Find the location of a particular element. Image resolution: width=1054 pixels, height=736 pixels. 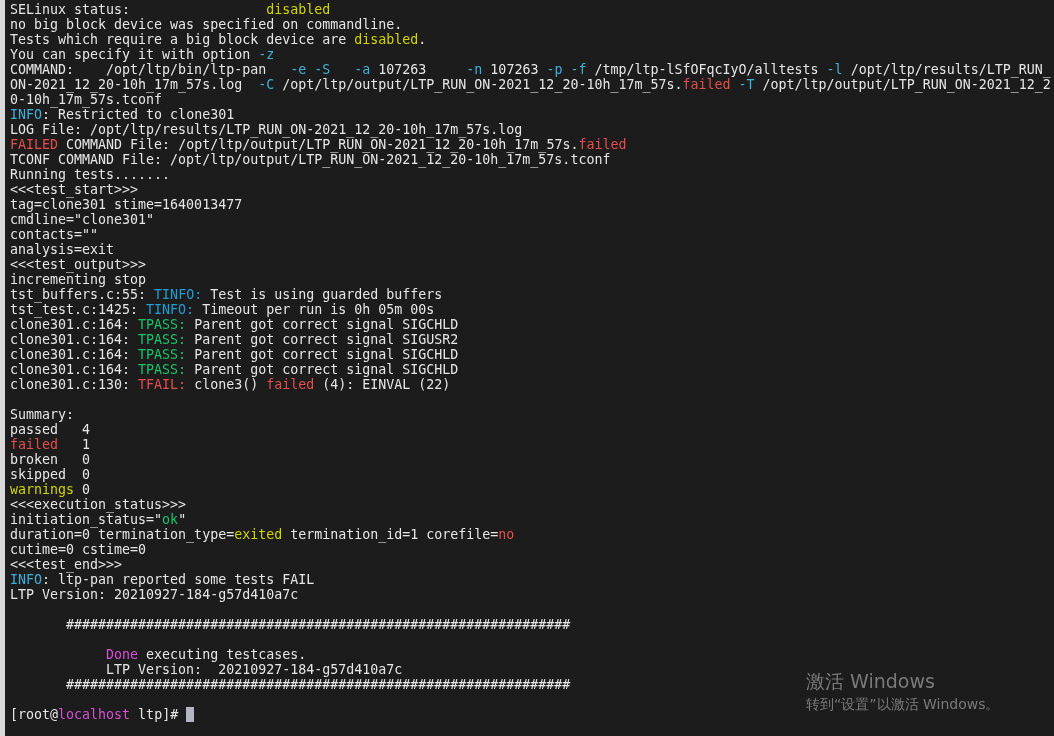

terminal-line: <<<test_start>>> is located at coordinates (74, 189).